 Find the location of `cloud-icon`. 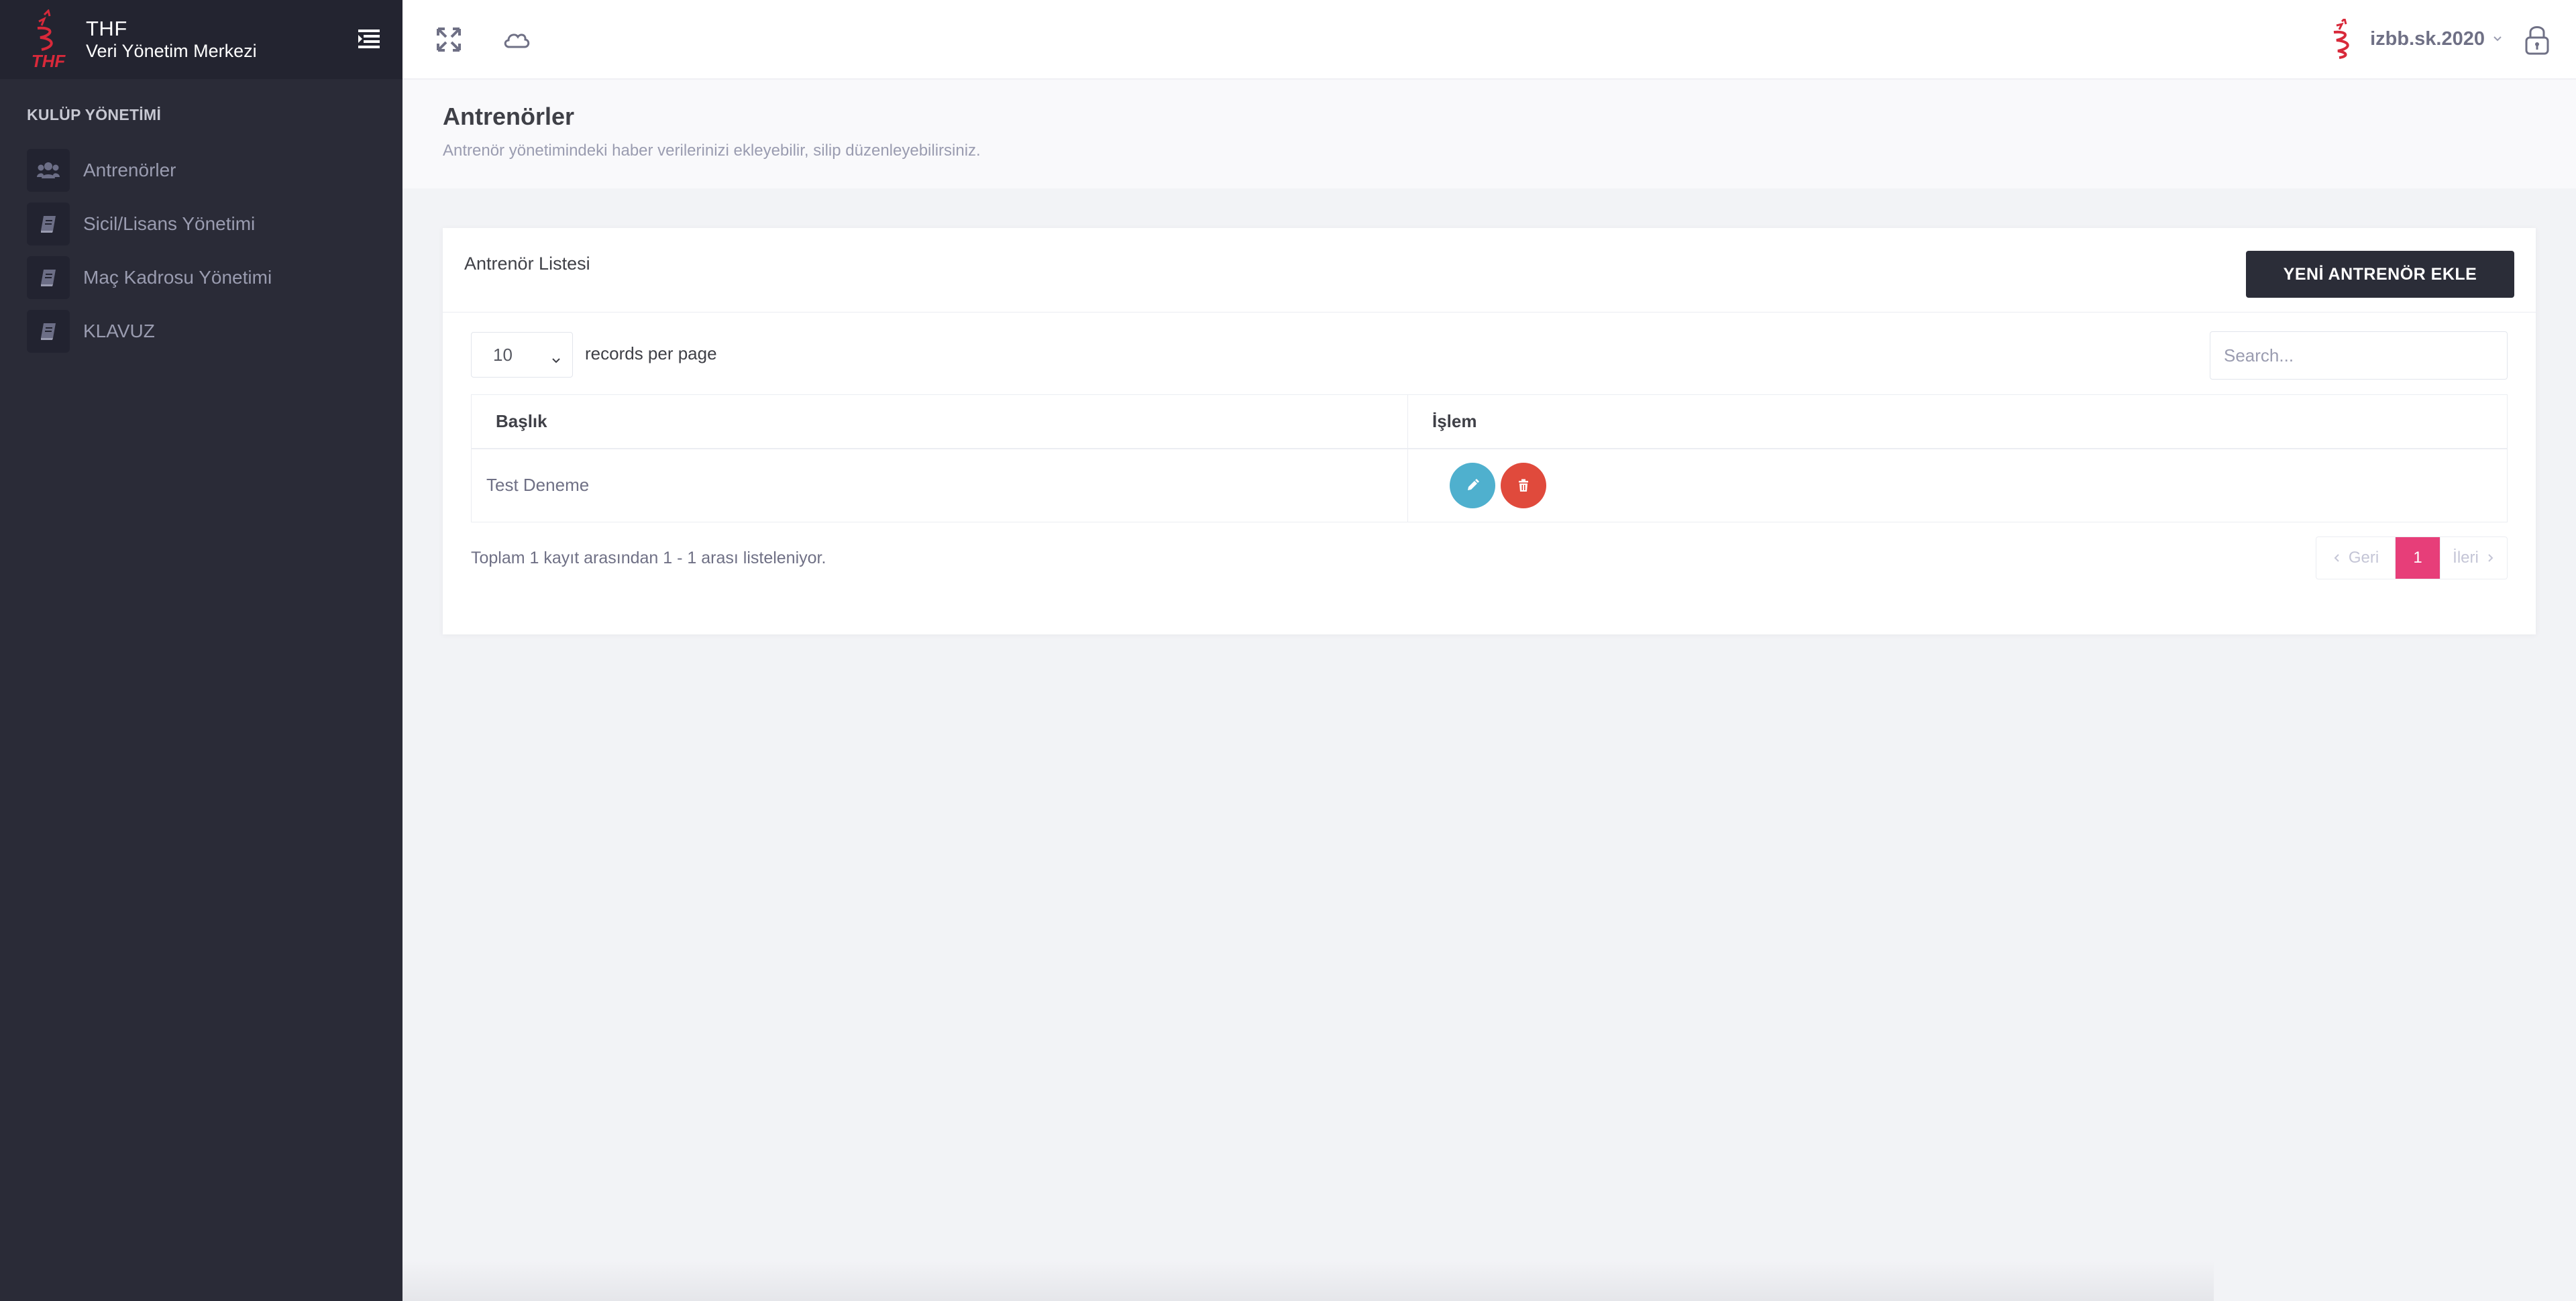

cloud-icon is located at coordinates (516, 39).